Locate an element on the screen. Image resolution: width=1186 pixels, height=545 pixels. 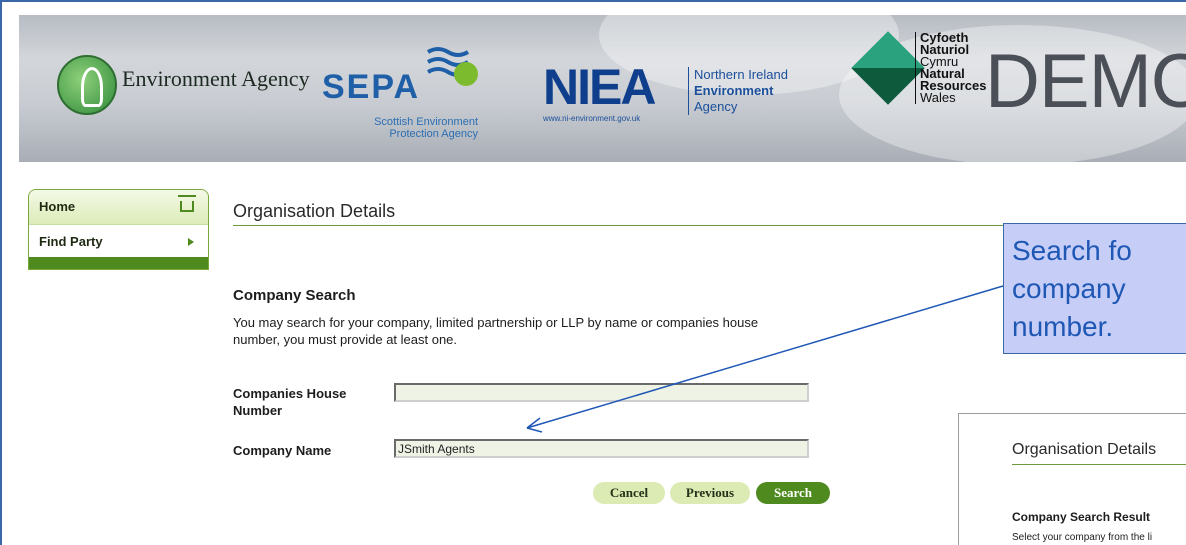
sidebar-item-label: Home is located at coordinates (57, 206).